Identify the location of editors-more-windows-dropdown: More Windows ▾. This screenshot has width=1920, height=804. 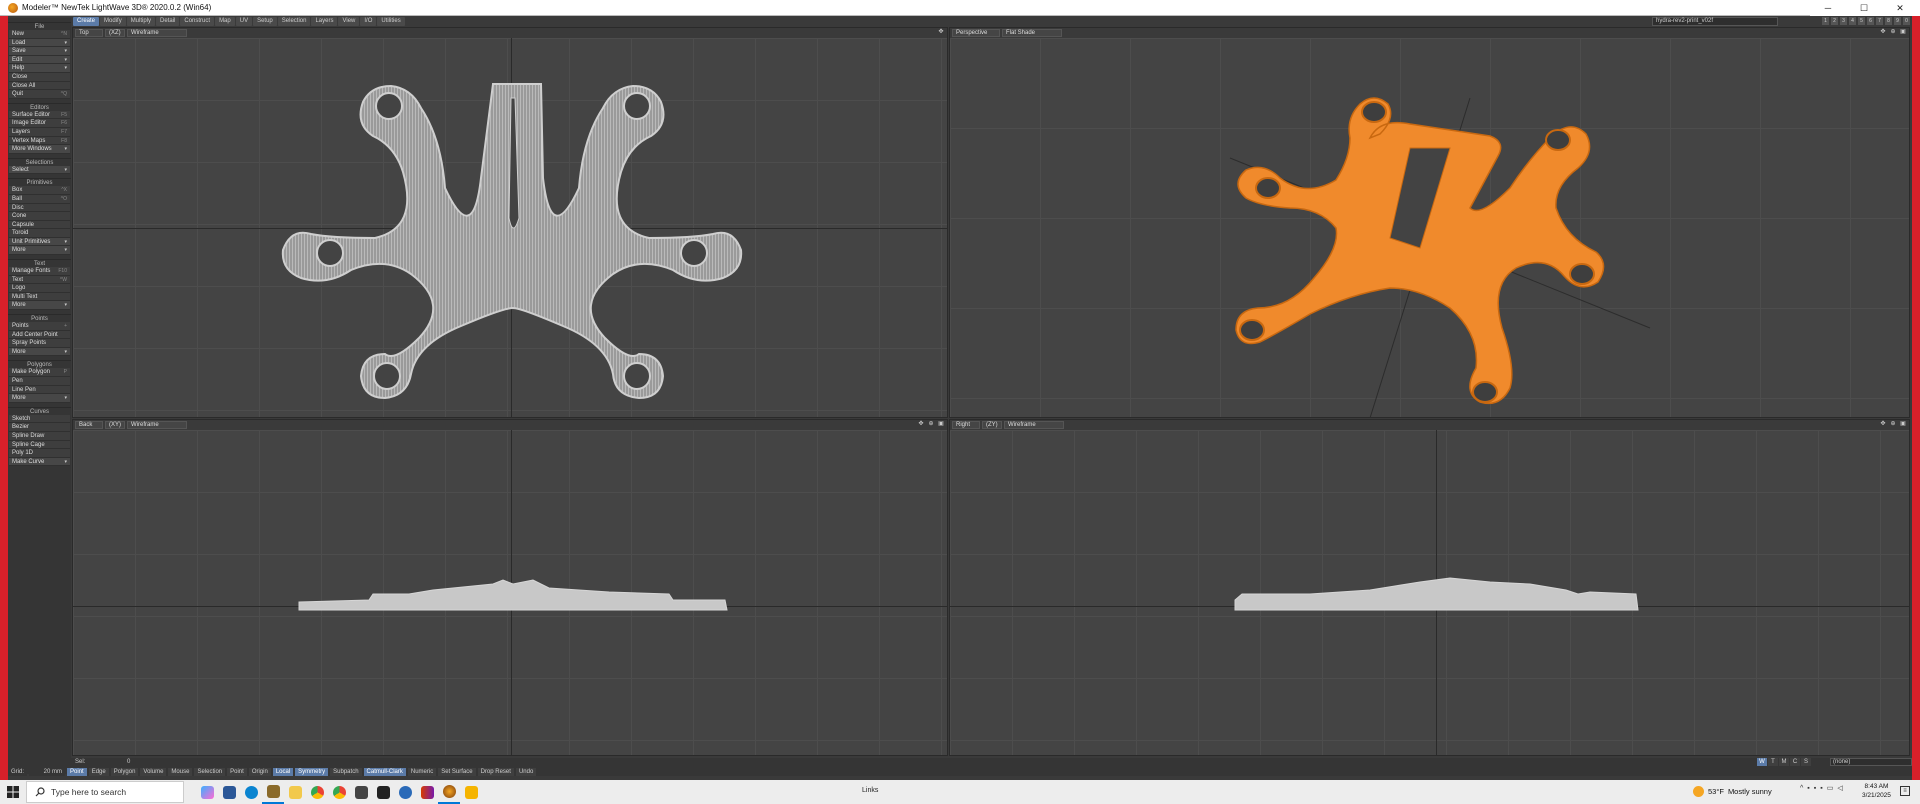
(39, 149).